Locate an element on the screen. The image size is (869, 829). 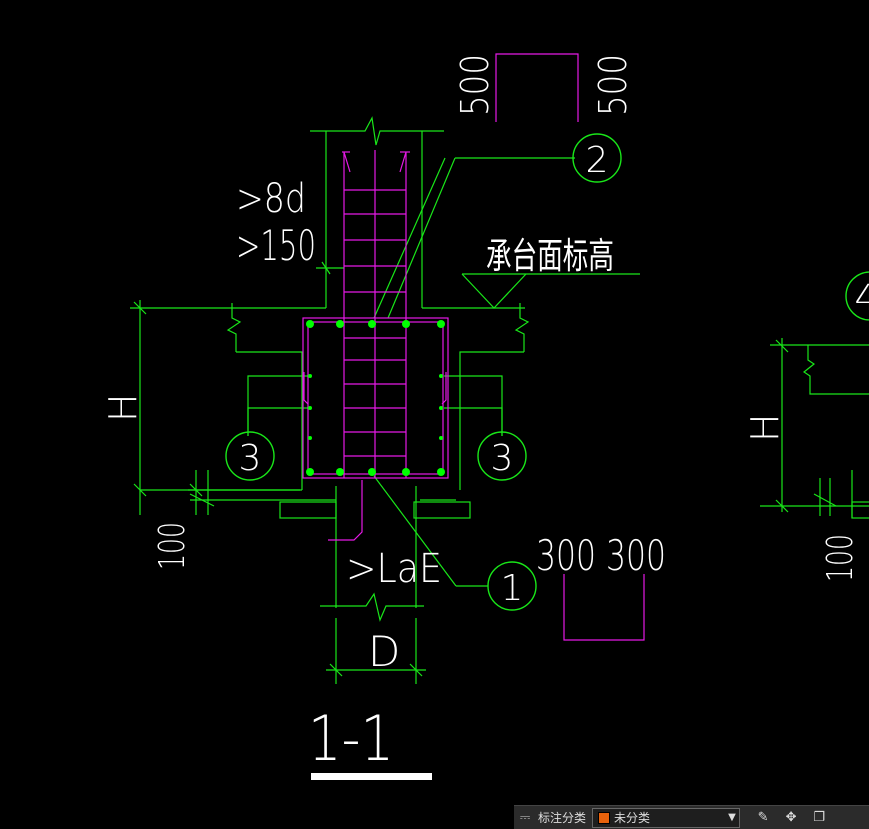
min-8d-label: >8d is located at coordinates (271, 199).